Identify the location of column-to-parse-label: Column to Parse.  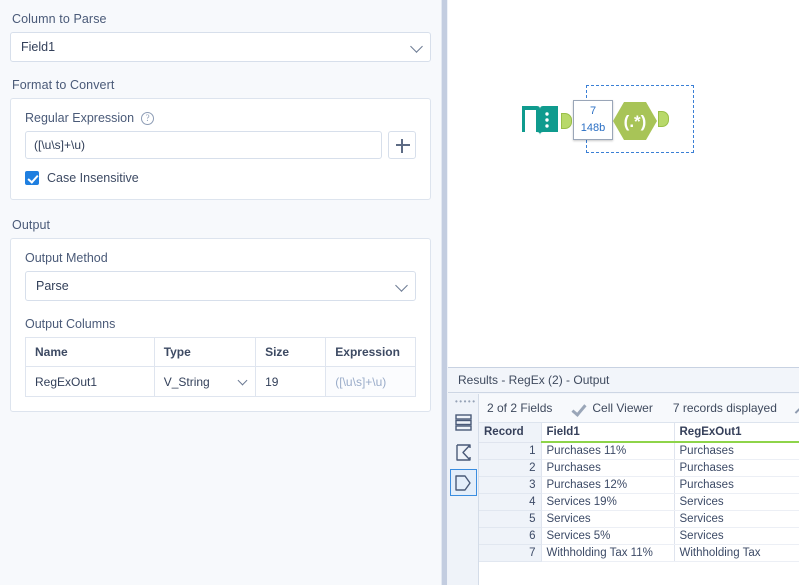
(59, 19).